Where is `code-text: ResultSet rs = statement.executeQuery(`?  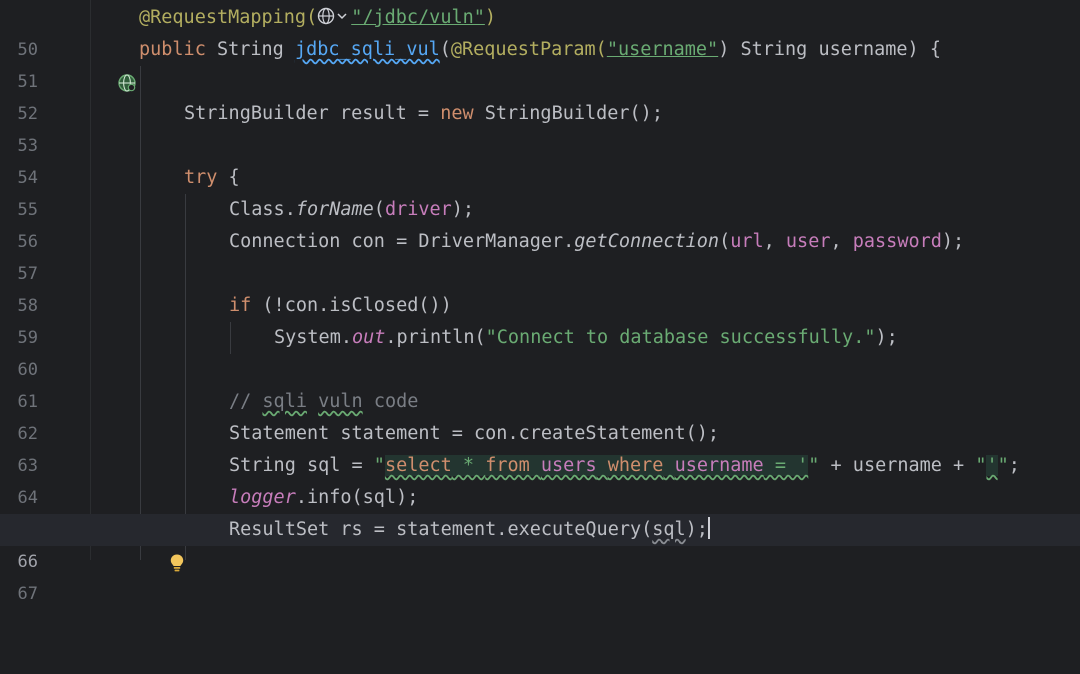 code-text: ResultSet rs = statement.executeQuery( is located at coordinates (441, 529).